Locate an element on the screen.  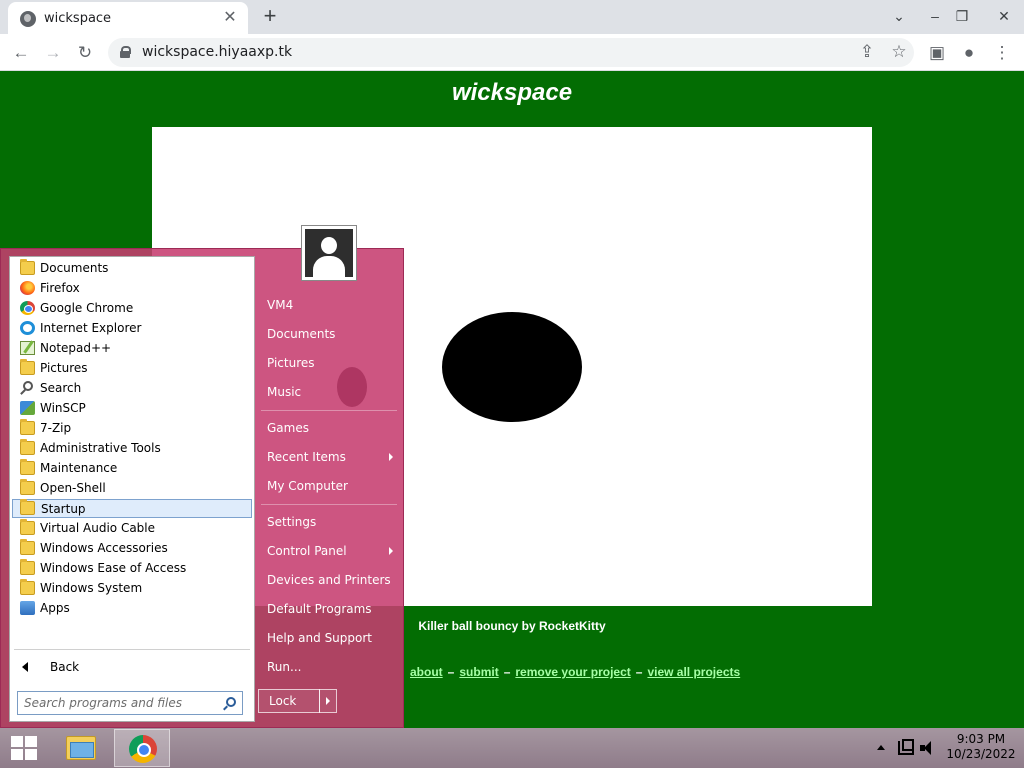
program-7-zip: 7-Zip is located at coordinates (132, 428).